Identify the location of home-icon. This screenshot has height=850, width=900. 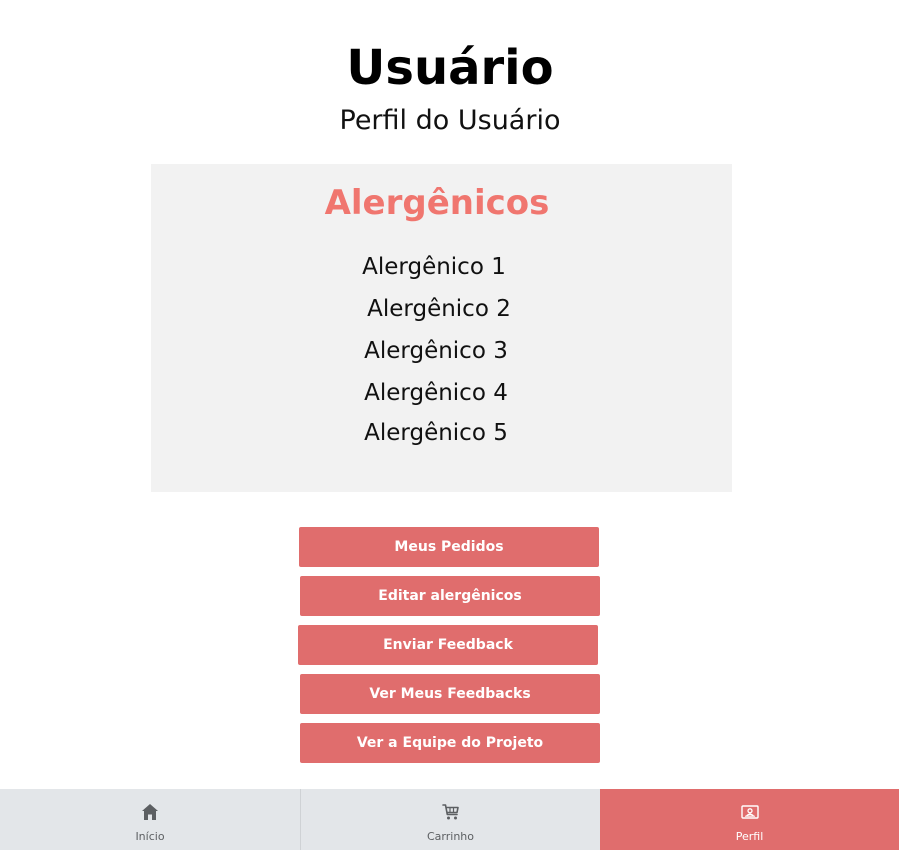
(150, 812).